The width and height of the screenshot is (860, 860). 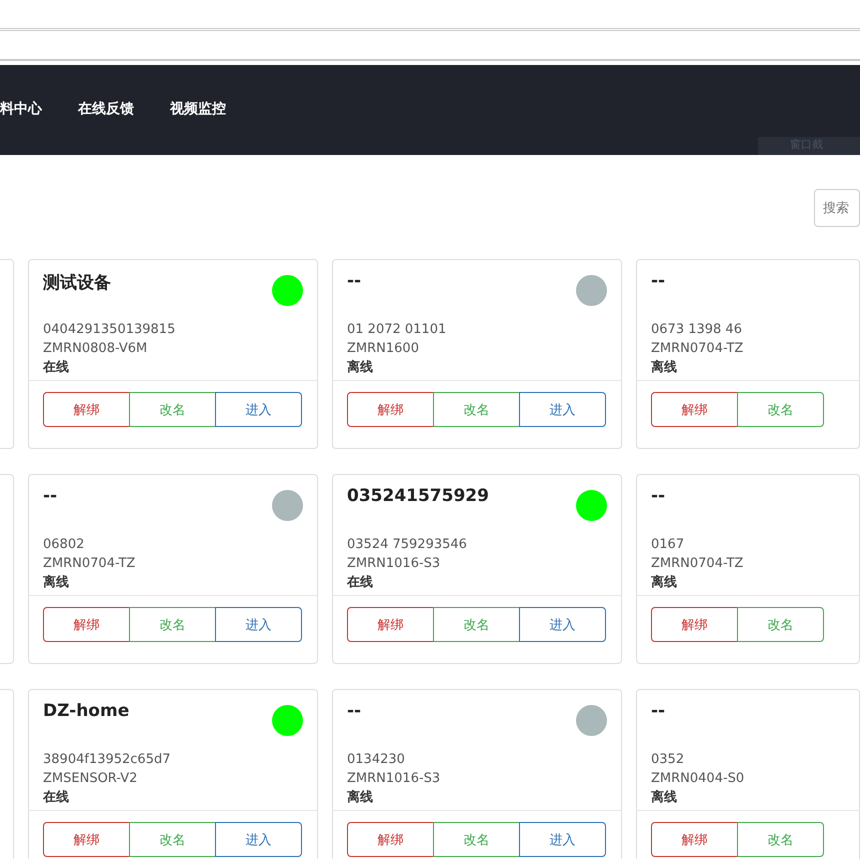 What do you see at coordinates (837, 208) in the screenshot?
I see `search-field: 搜索` at bounding box center [837, 208].